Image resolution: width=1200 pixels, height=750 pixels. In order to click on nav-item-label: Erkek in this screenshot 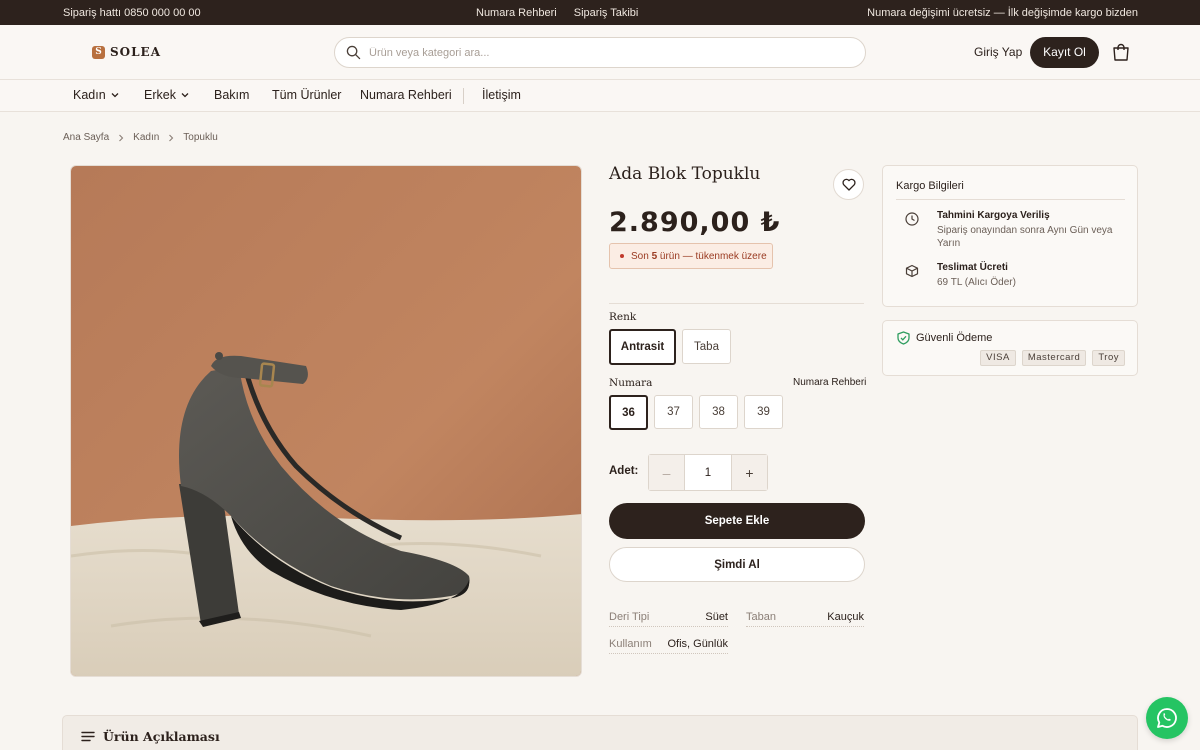, I will do `click(160, 95)`.